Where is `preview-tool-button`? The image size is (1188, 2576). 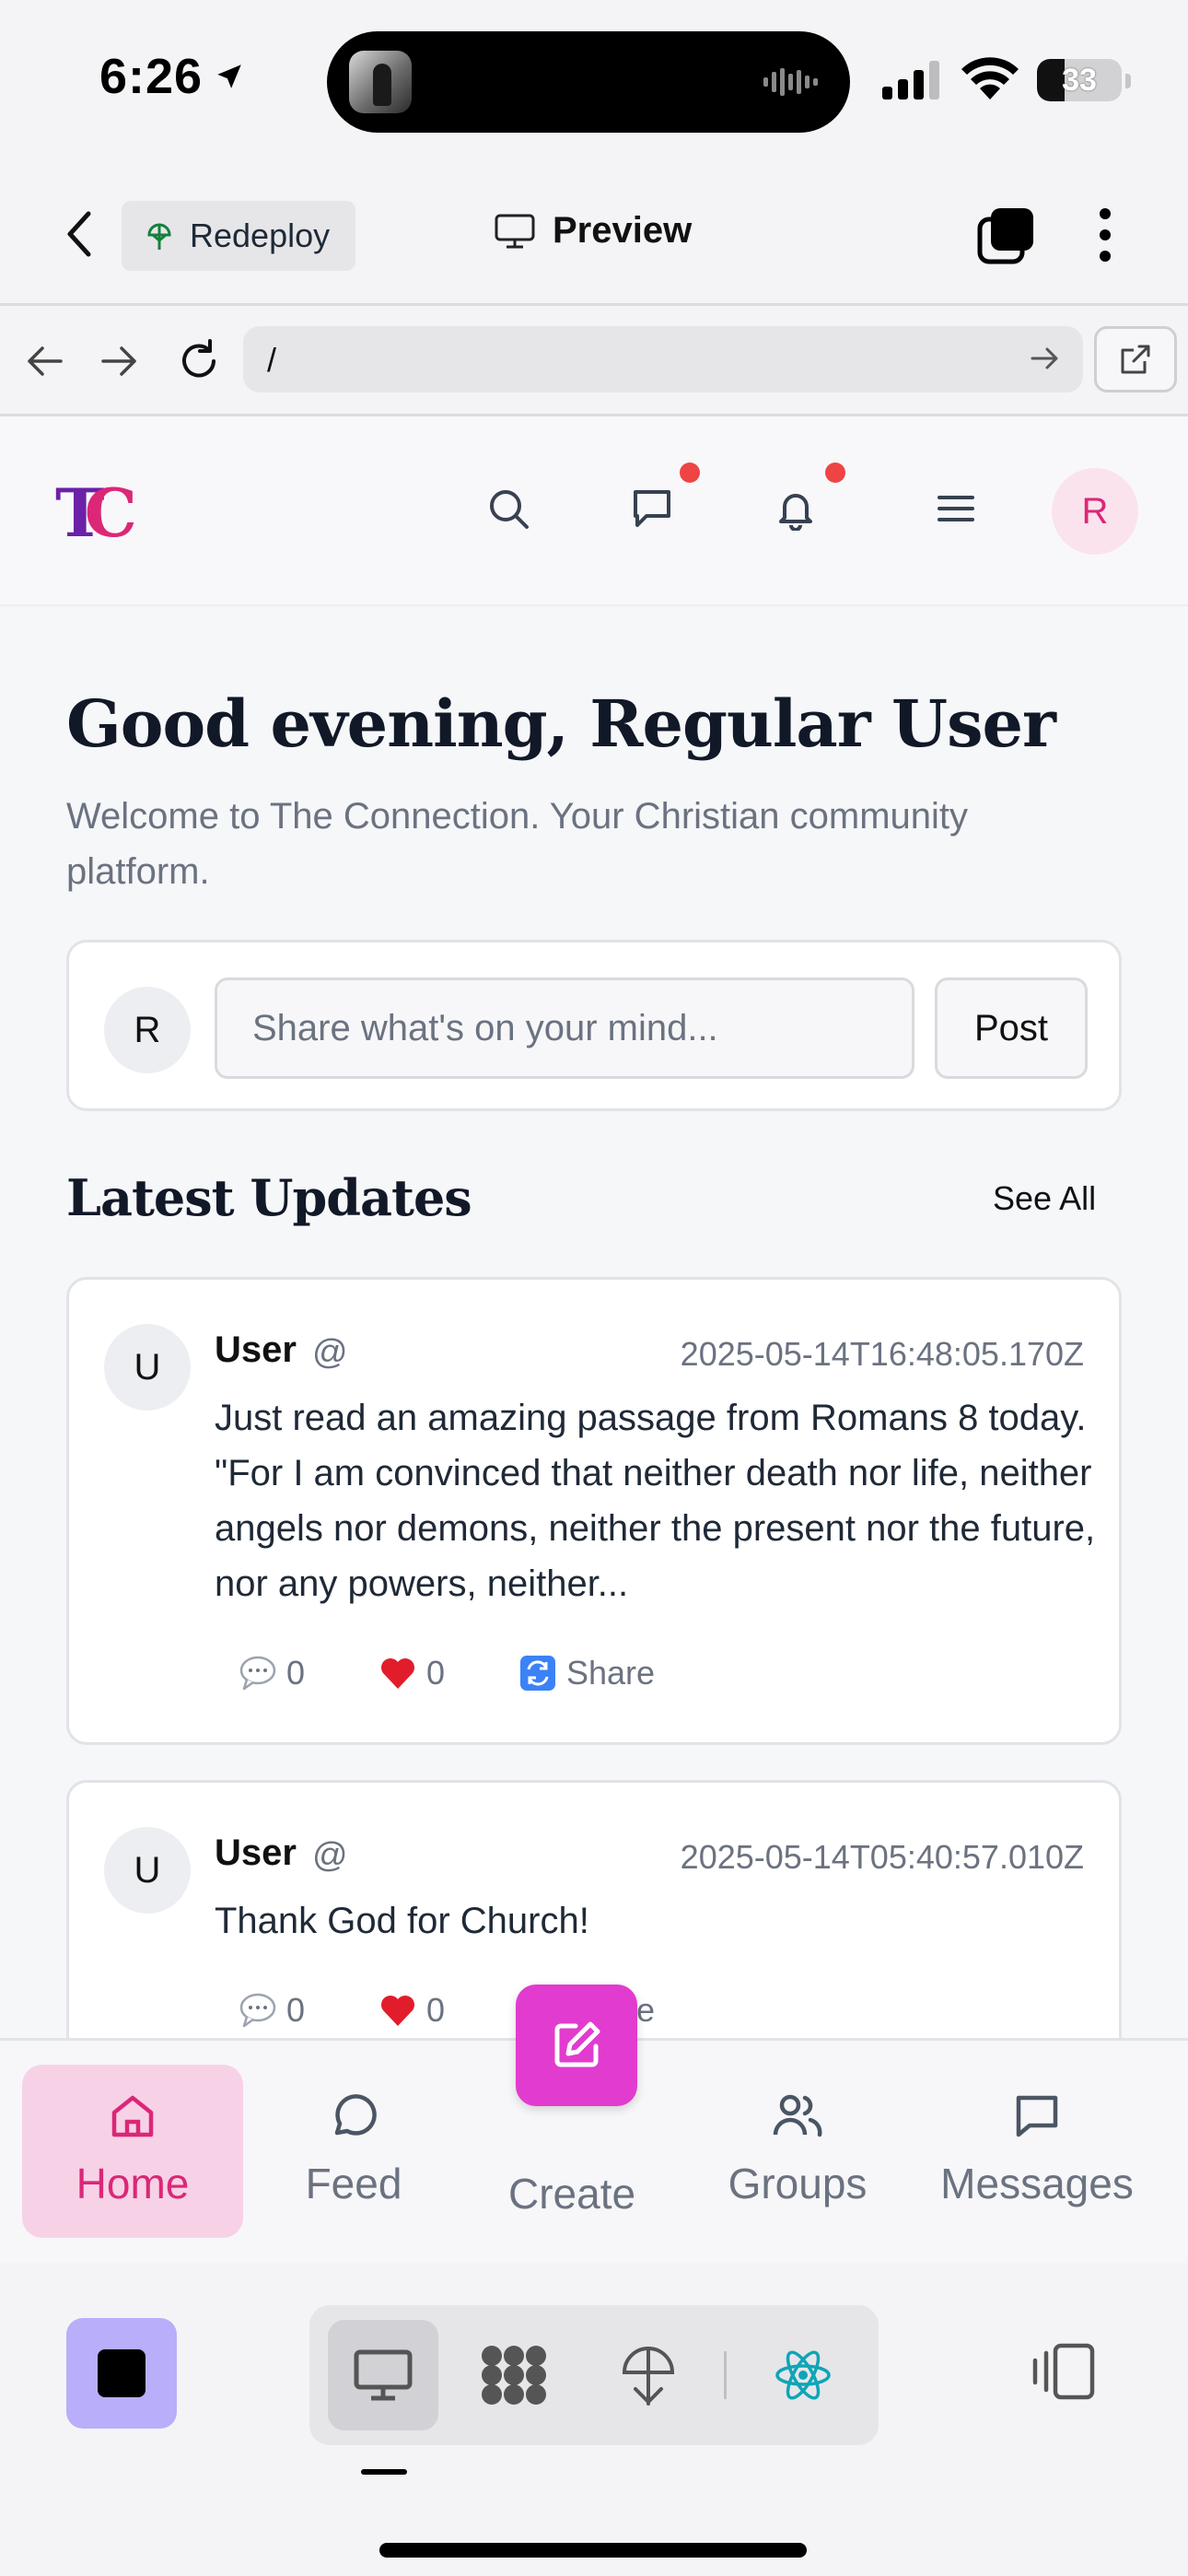
preview-tool-button is located at coordinates (383, 2375).